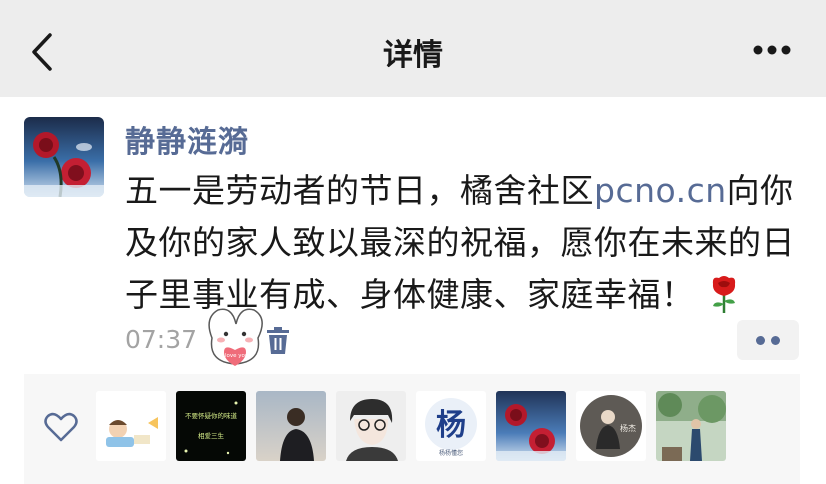 The height and width of the screenshot is (484, 826). I want to click on delete-button, so click(278, 341).